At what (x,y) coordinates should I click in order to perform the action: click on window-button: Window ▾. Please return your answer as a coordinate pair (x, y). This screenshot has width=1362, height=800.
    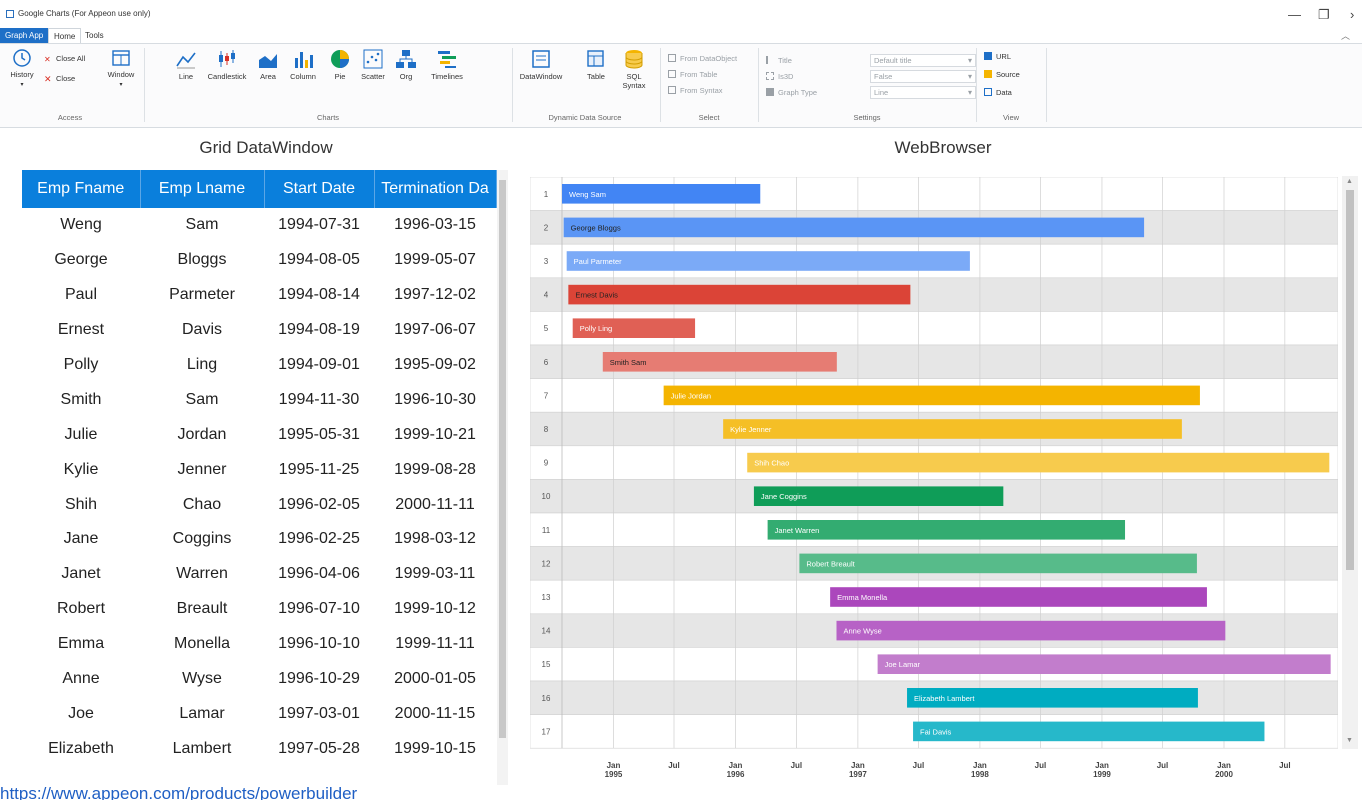
    Looking at the image, I should click on (121, 68).